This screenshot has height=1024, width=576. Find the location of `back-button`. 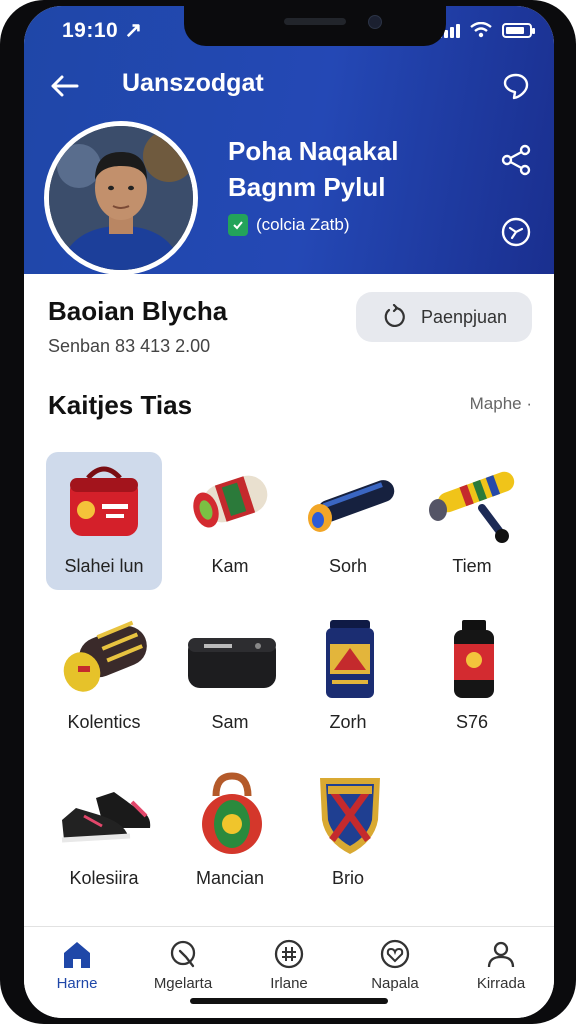

back-button is located at coordinates (64, 86).